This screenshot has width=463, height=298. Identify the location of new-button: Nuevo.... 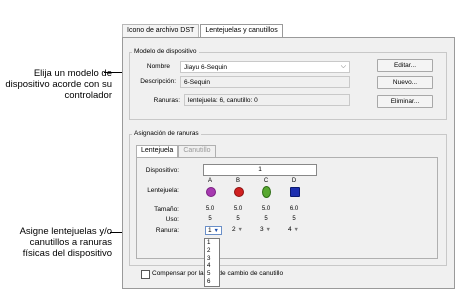
(405, 82).